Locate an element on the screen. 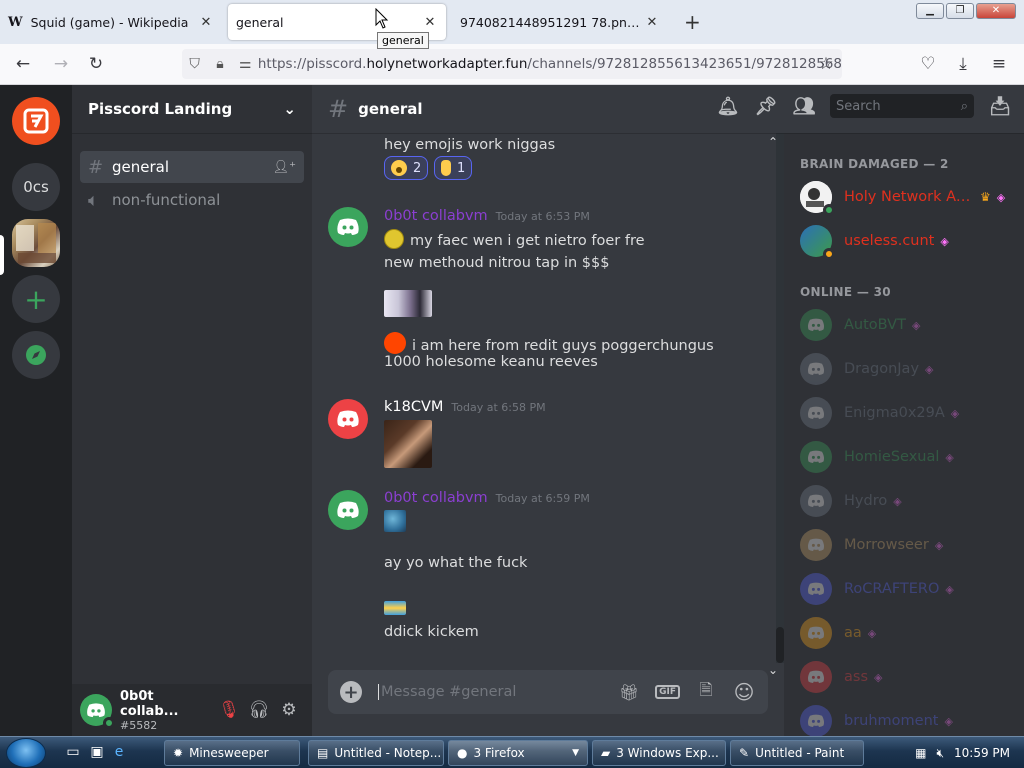 The image size is (1024, 768). member-item: Morrowseer ◈ is located at coordinates (910, 545).